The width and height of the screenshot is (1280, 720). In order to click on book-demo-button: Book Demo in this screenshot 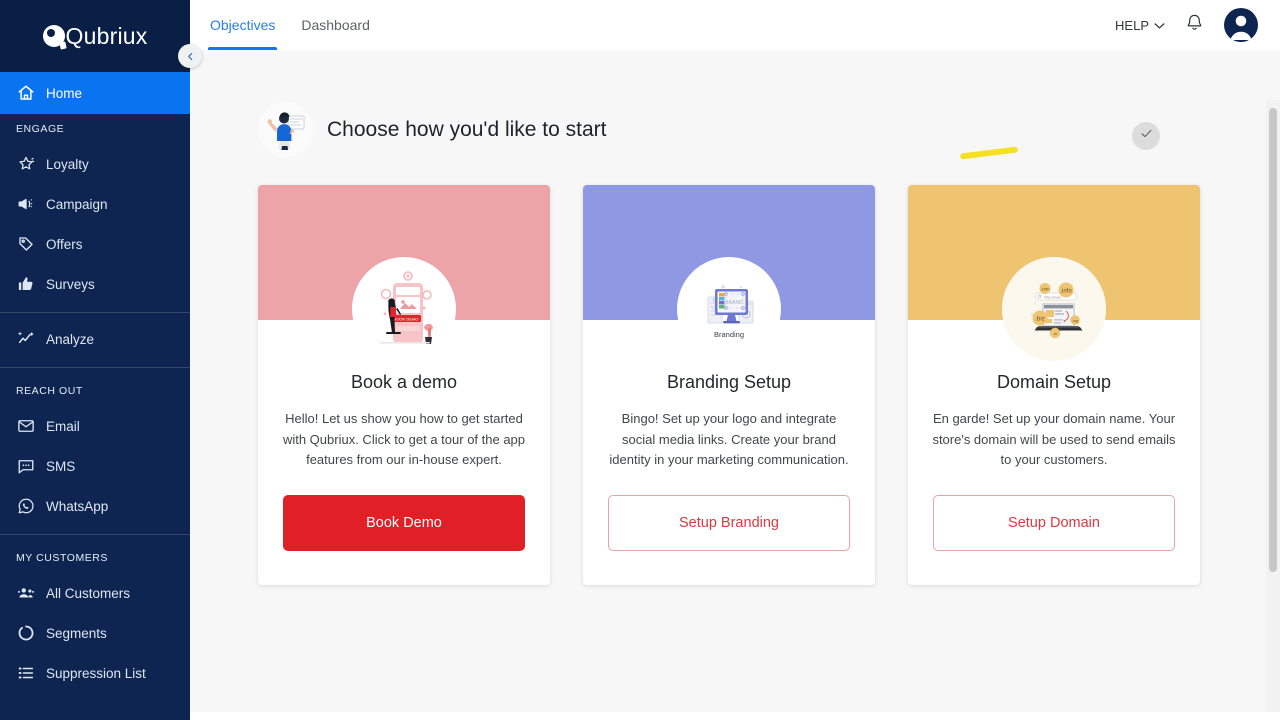, I will do `click(404, 522)`.